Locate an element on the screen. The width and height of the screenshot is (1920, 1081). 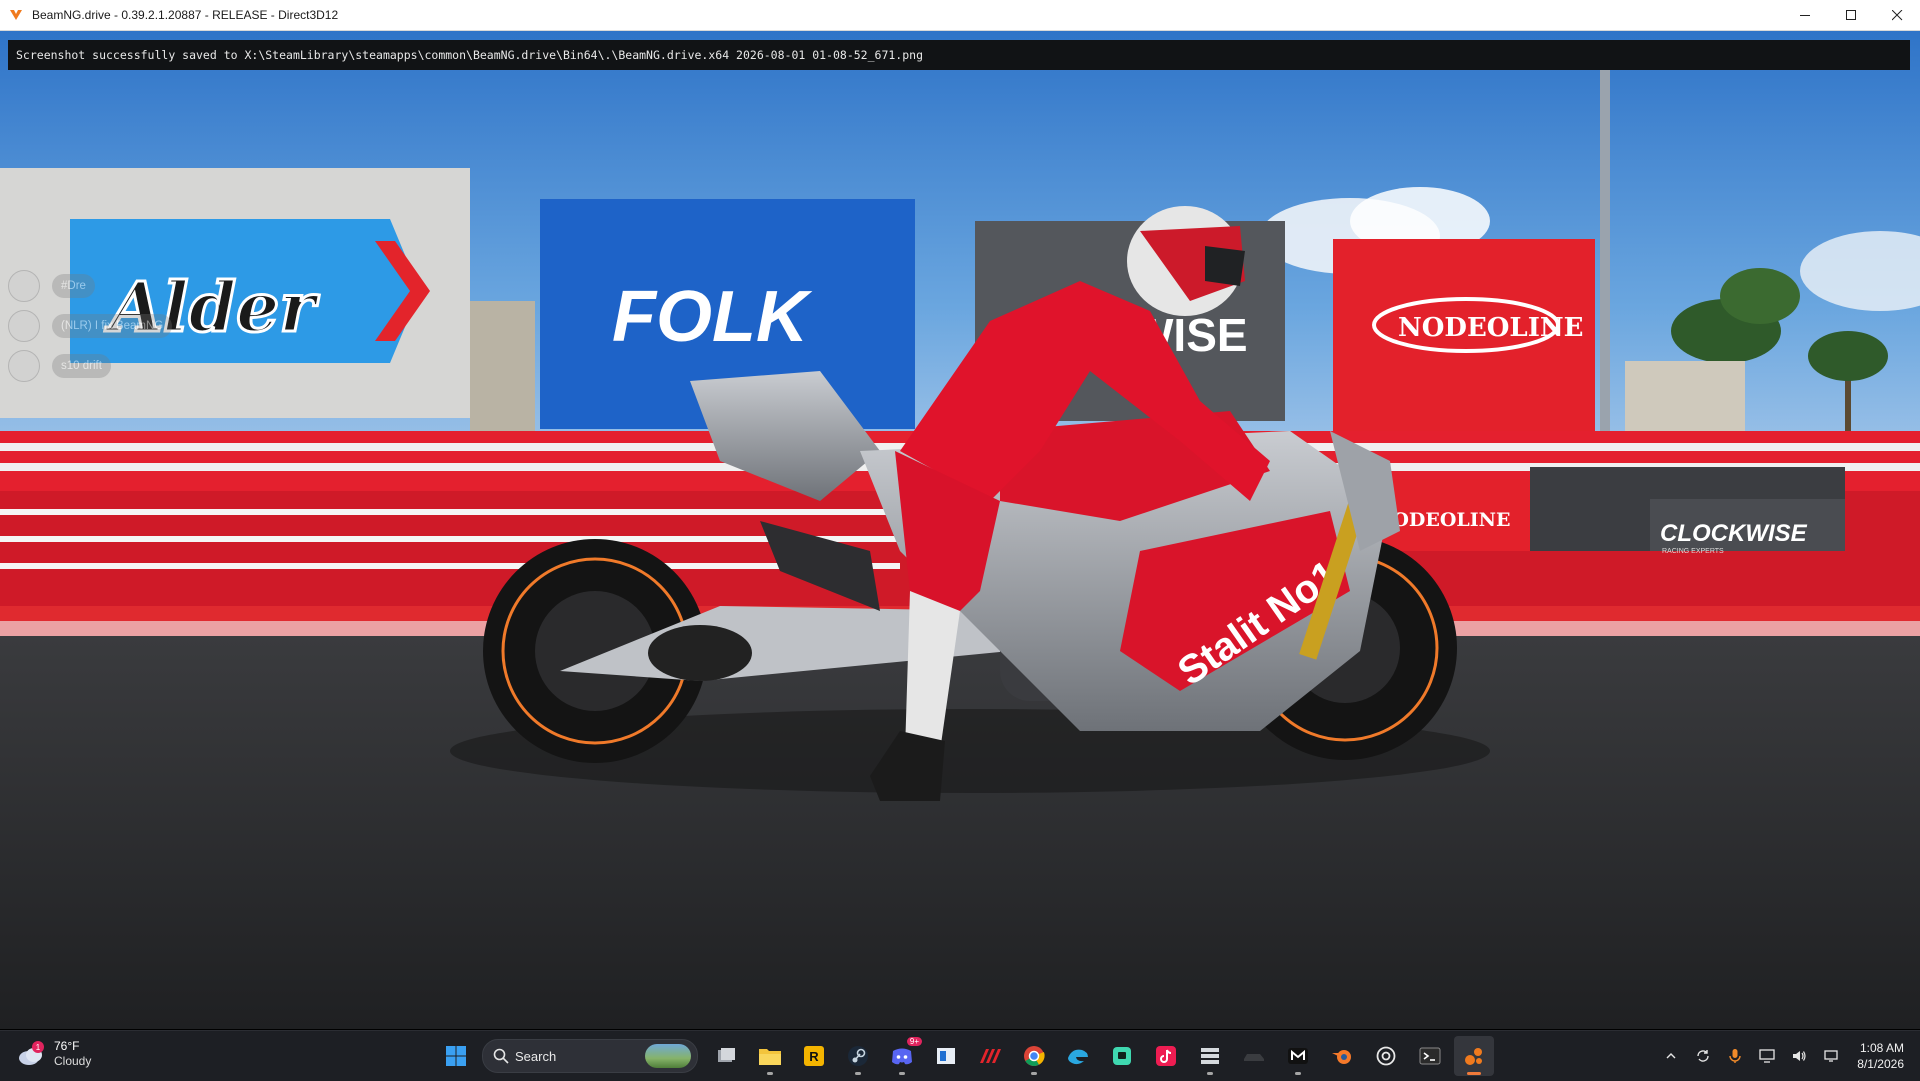
app-window-button is located at coordinates (946, 1056).